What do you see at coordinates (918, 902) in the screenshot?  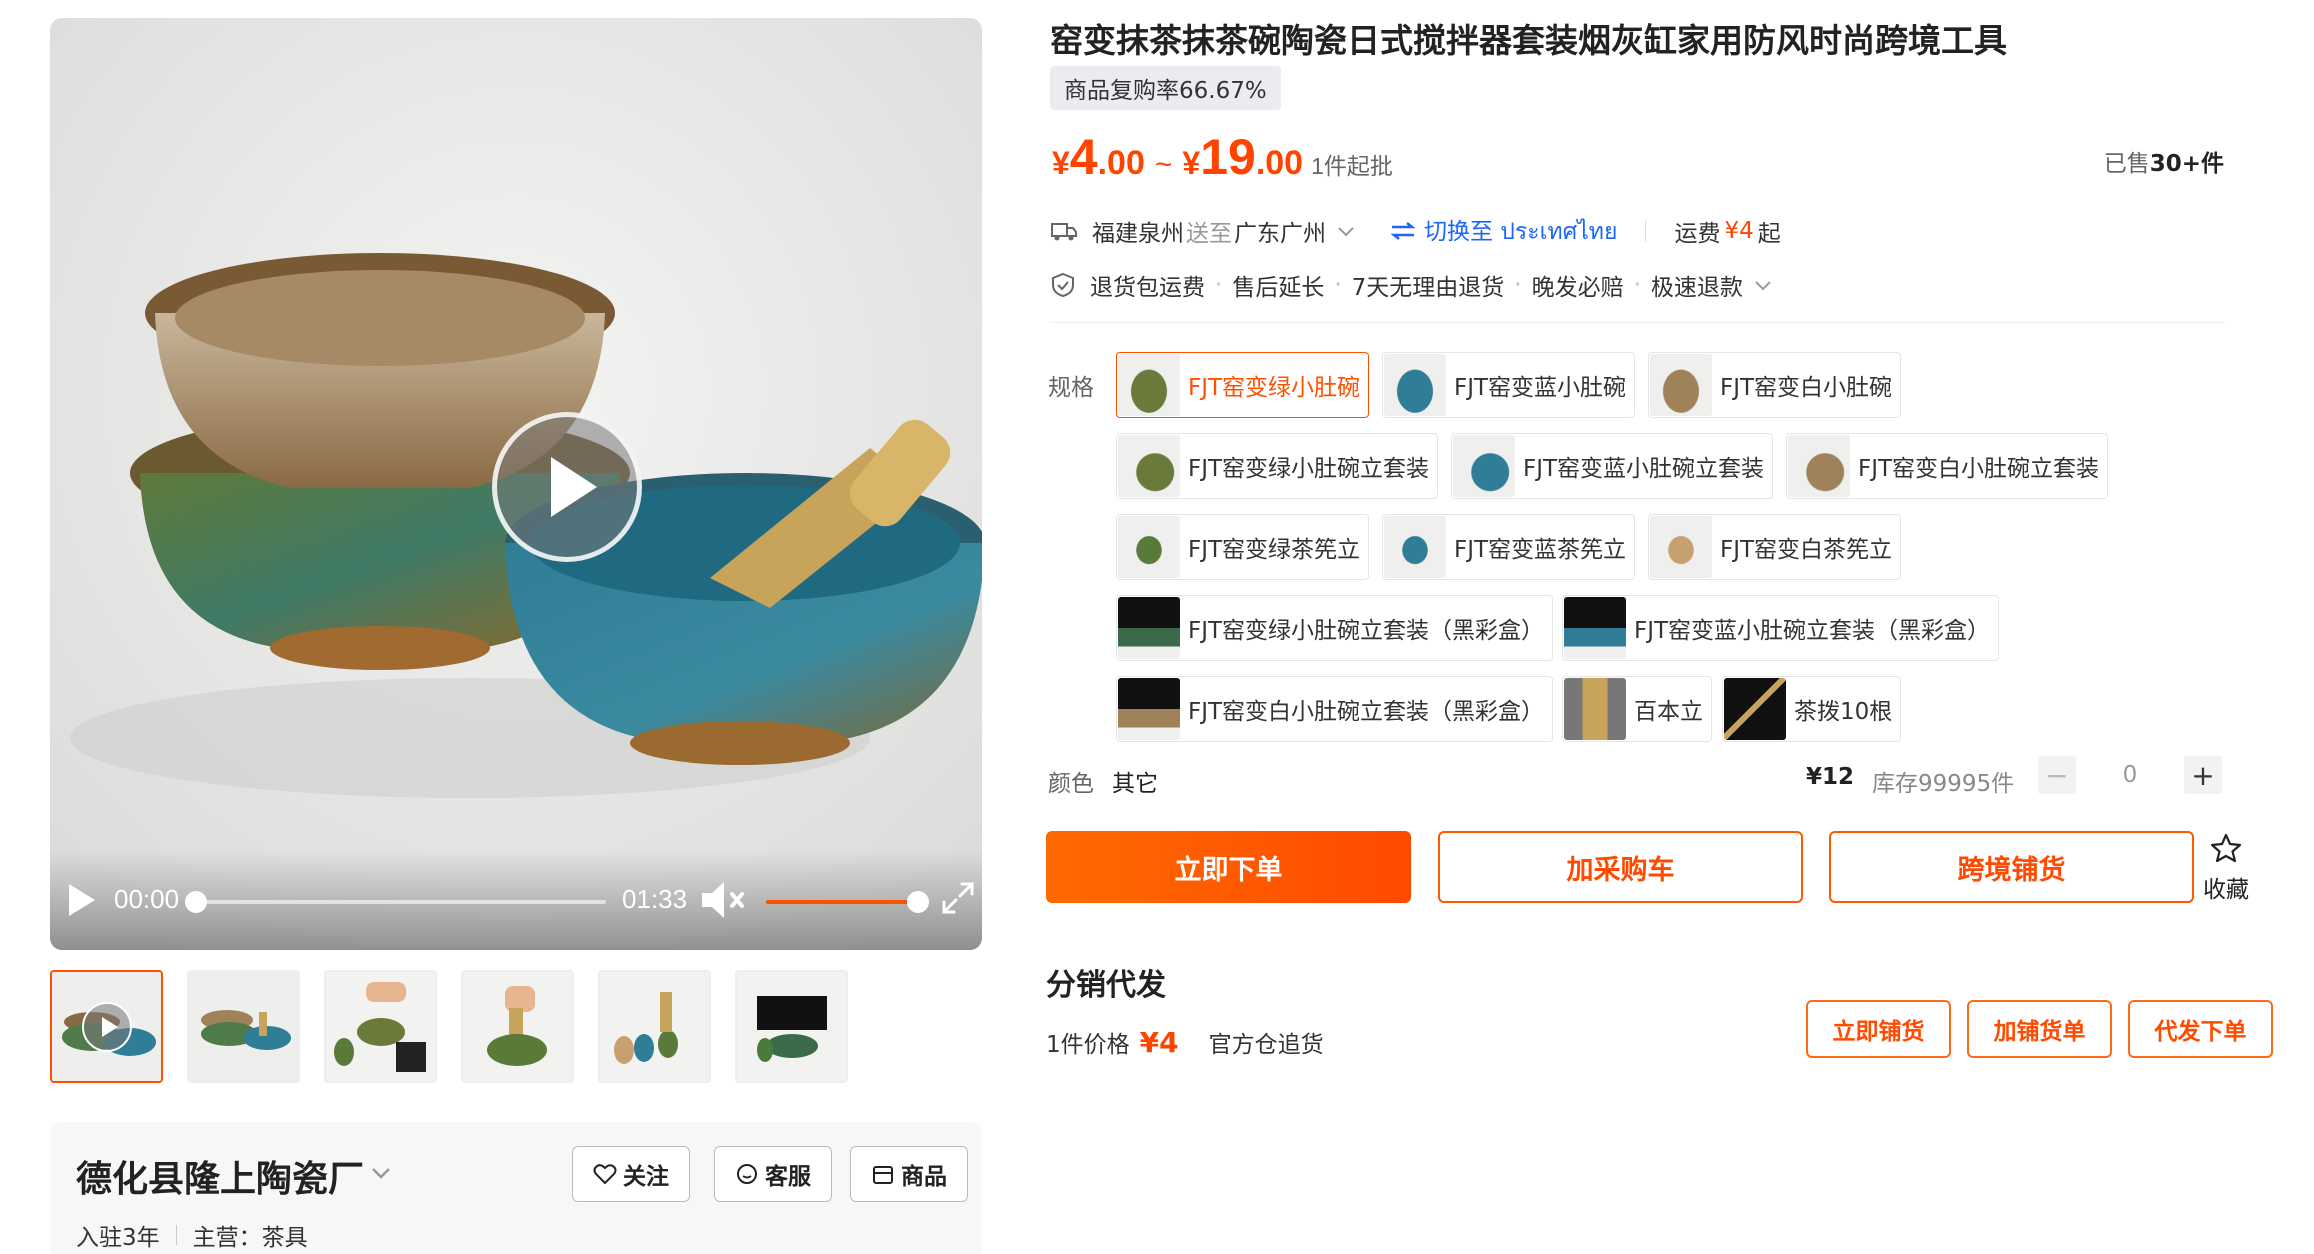 I see `volume-knob` at bounding box center [918, 902].